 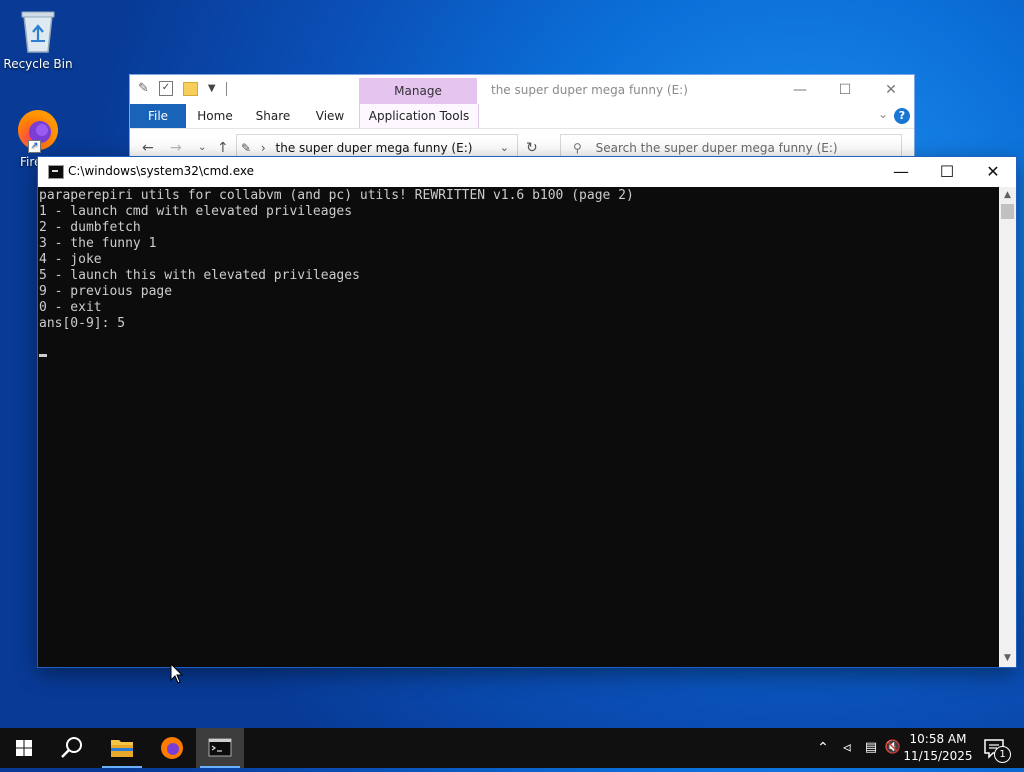 What do you see at coordinates (98, 243) in the screenshot?
I see `console-line: 3 - the funny 1` at bounding box center [98, 243].